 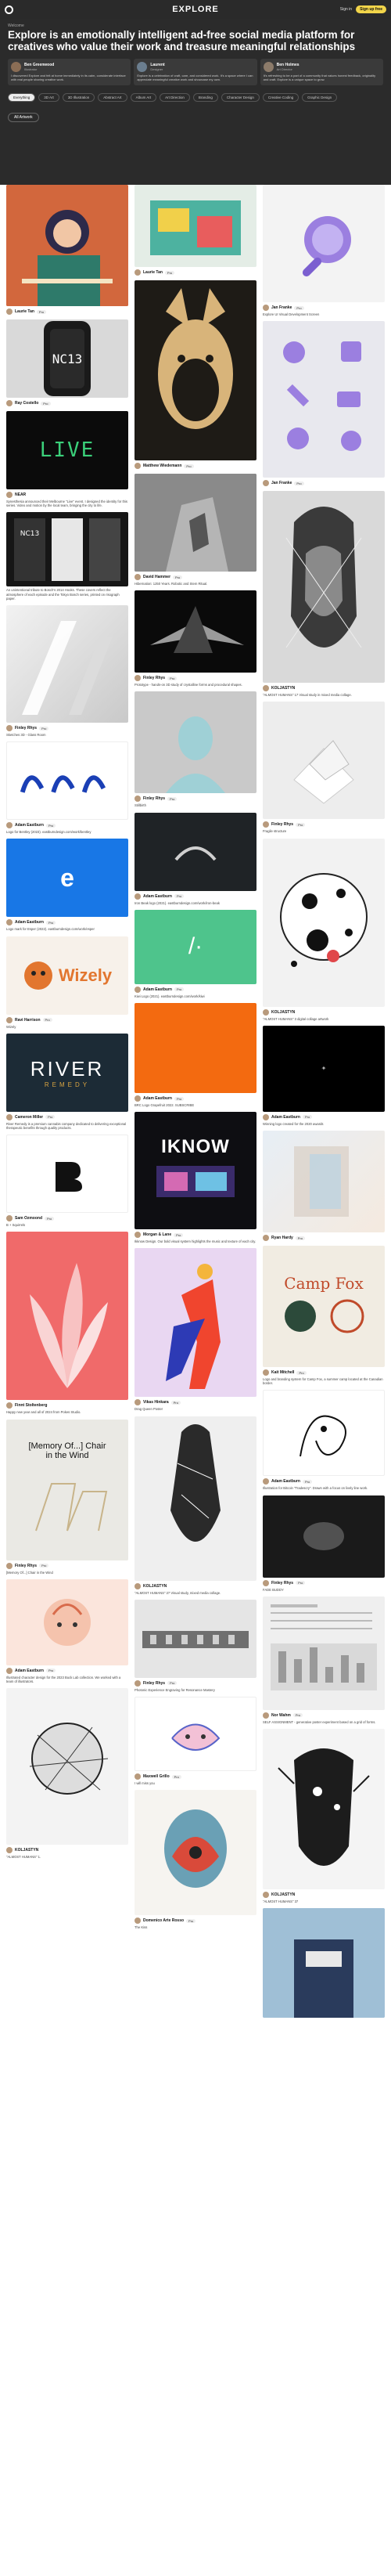 What do you see at coordinates (67, 1490) in the screenshot?
I see `artwork-image: [Memory Of...] Chair in the Wind` at bounding box center [67, 1490].